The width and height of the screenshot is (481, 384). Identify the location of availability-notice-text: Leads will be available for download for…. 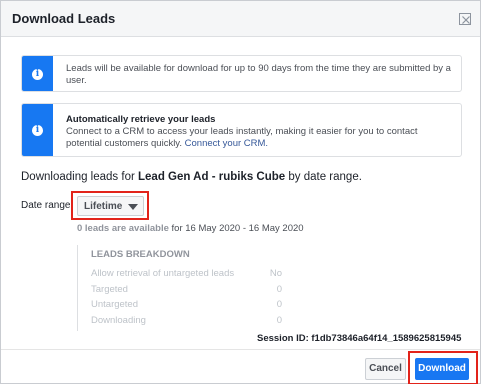
(258, 74).